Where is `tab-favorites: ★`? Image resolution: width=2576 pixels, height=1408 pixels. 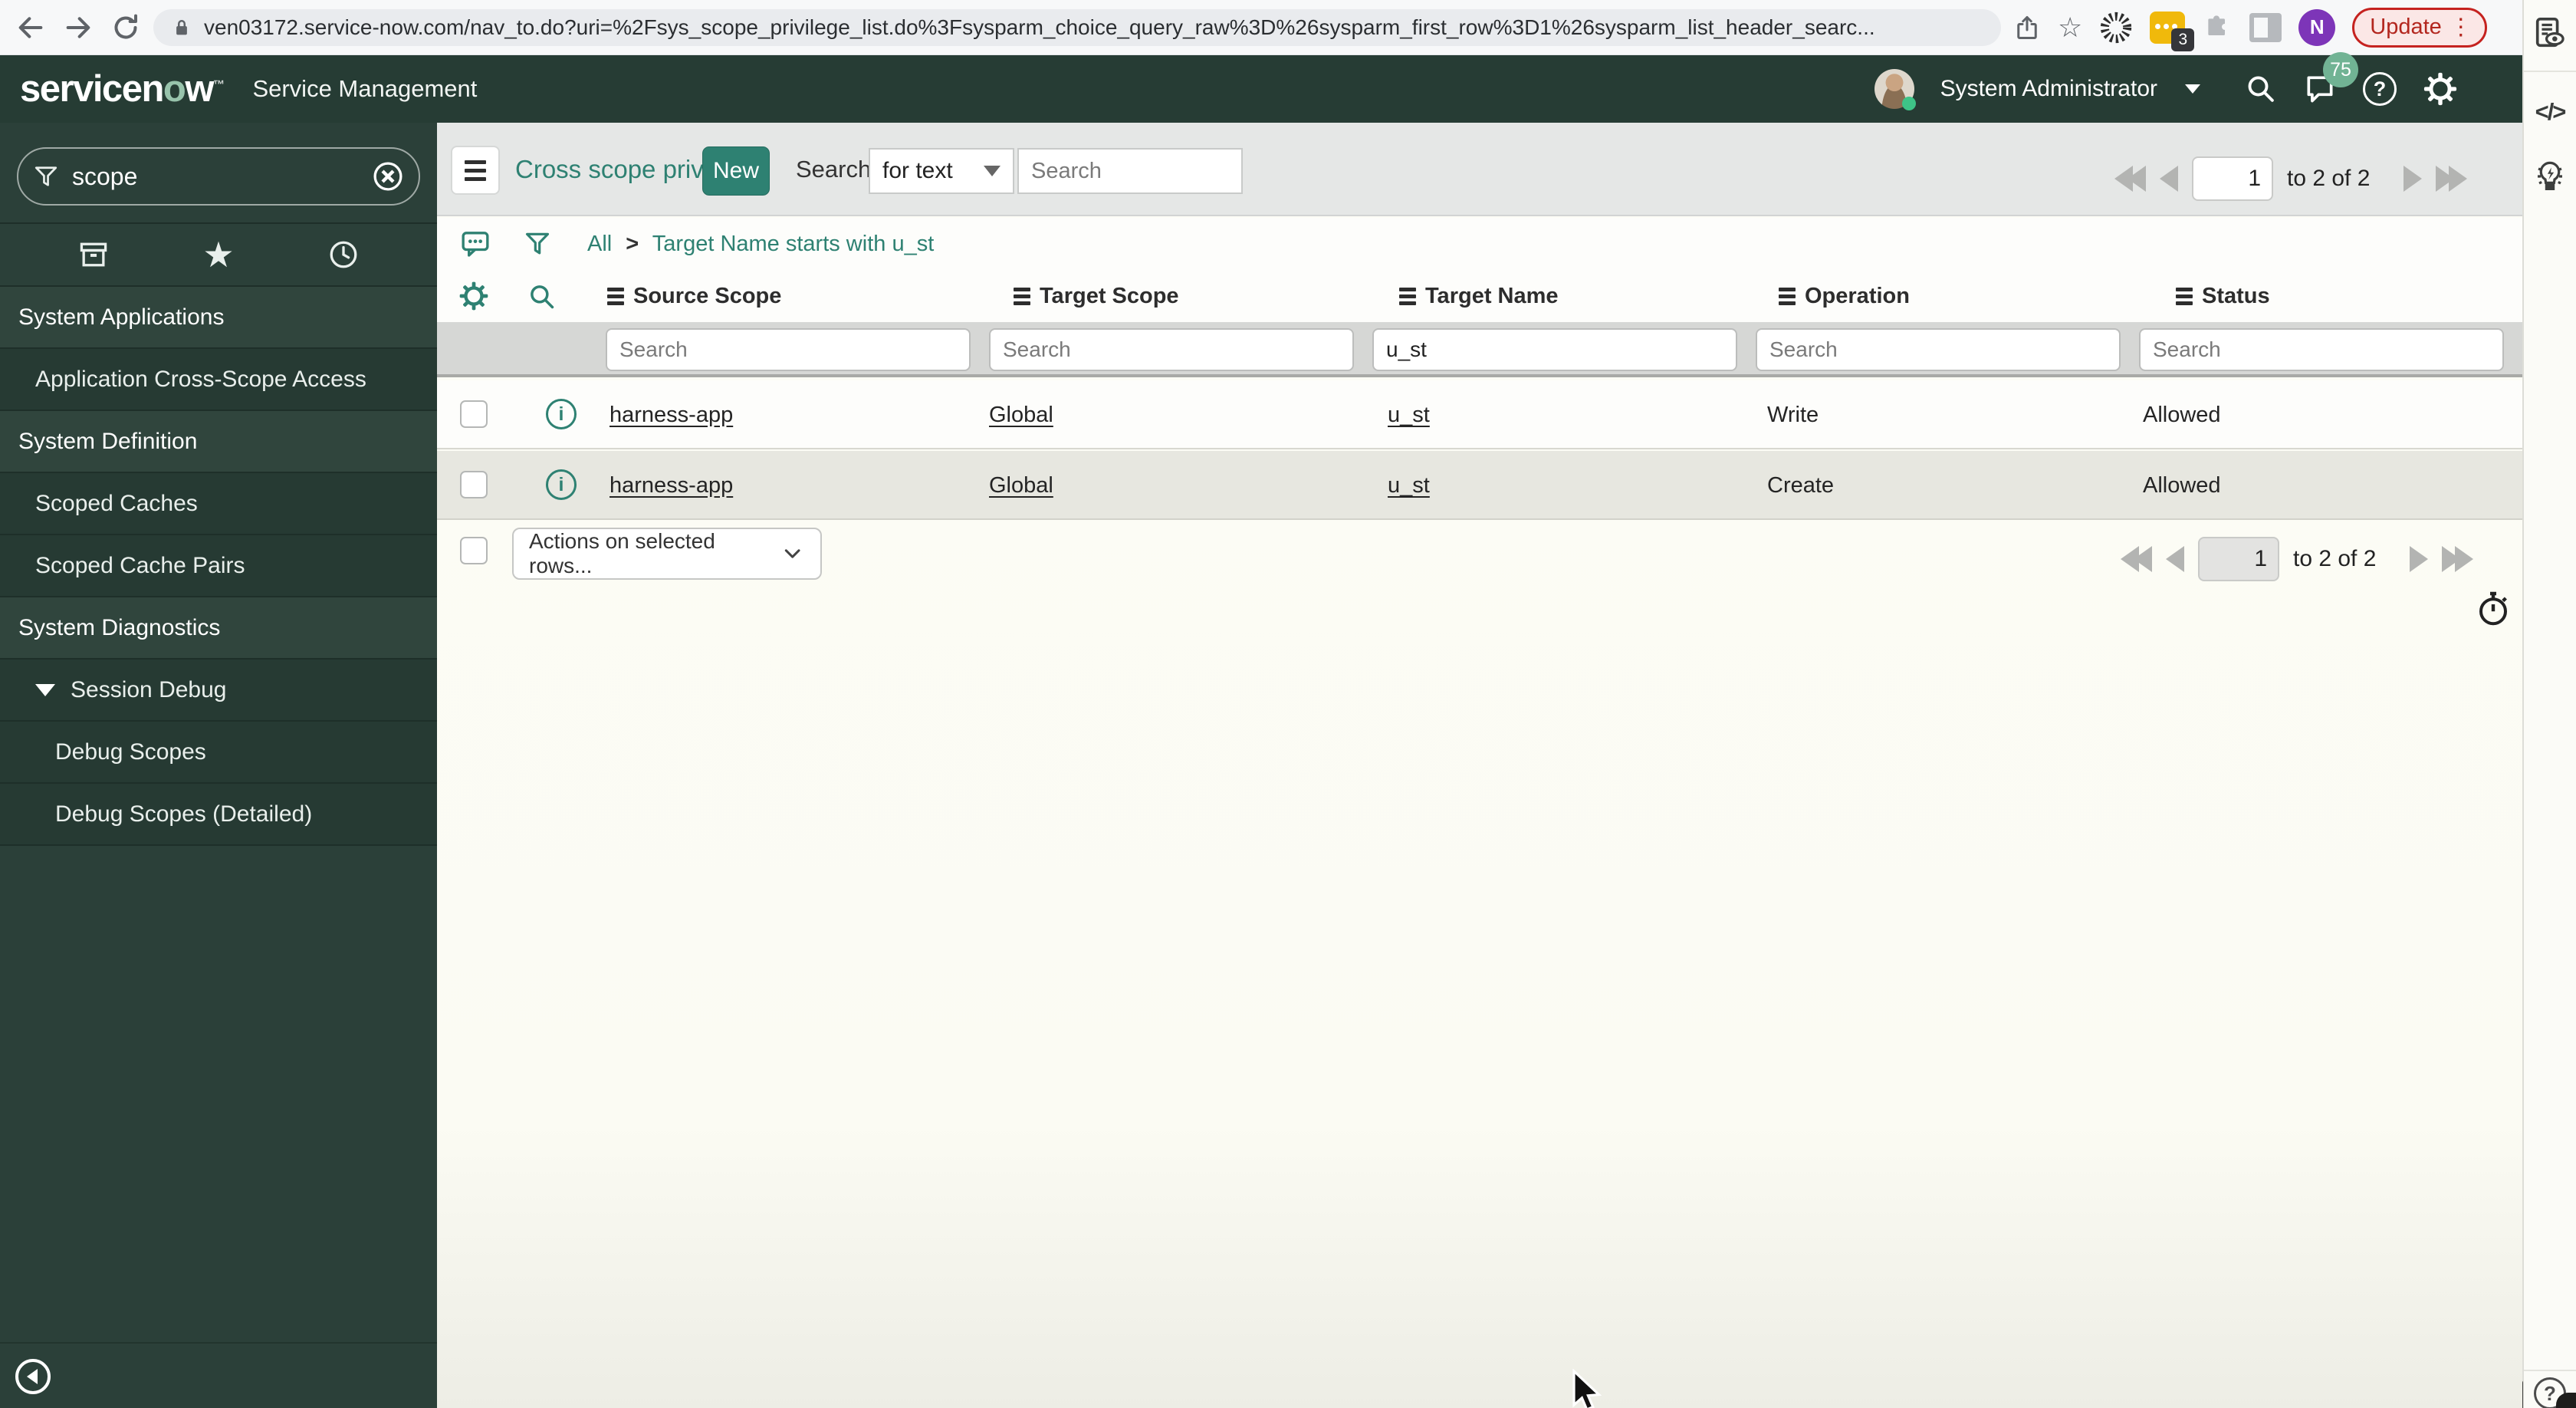 tab-favorites: ★ is located at coordinates (218, 254).